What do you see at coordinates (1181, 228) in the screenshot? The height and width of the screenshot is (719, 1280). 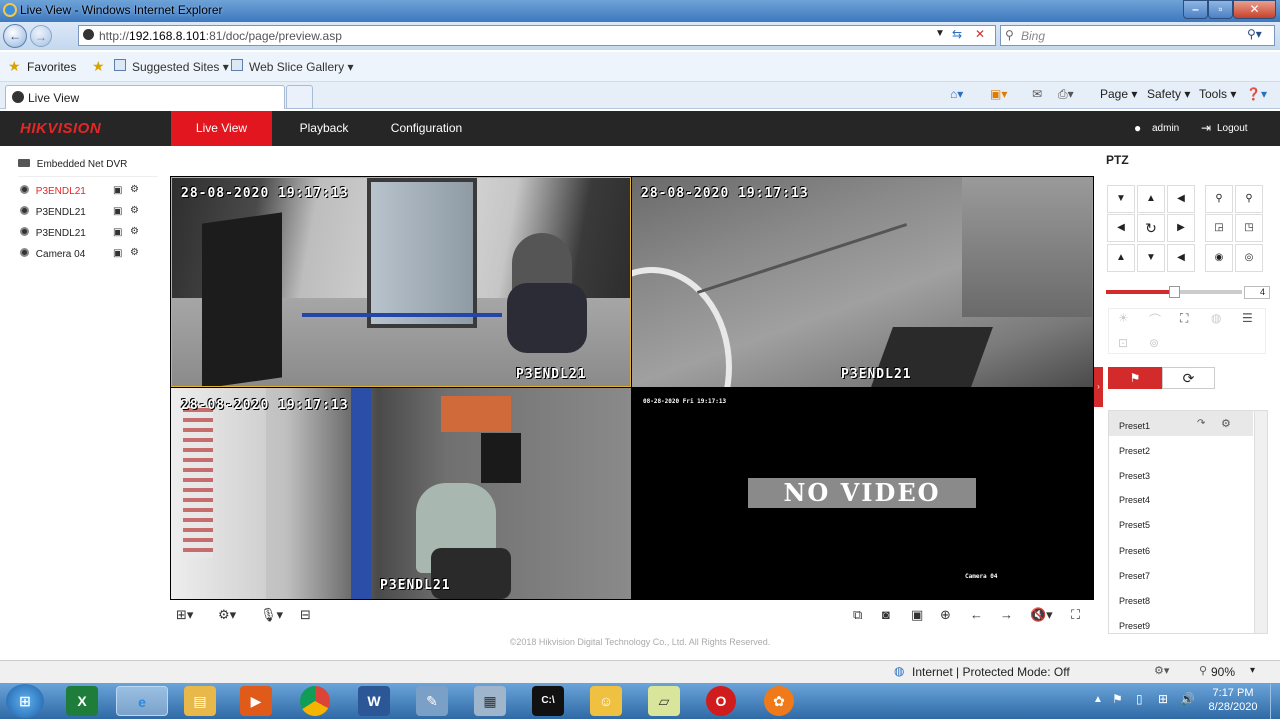 I see `ptz-right-button: ▶` at bounding box center [1181, 228].